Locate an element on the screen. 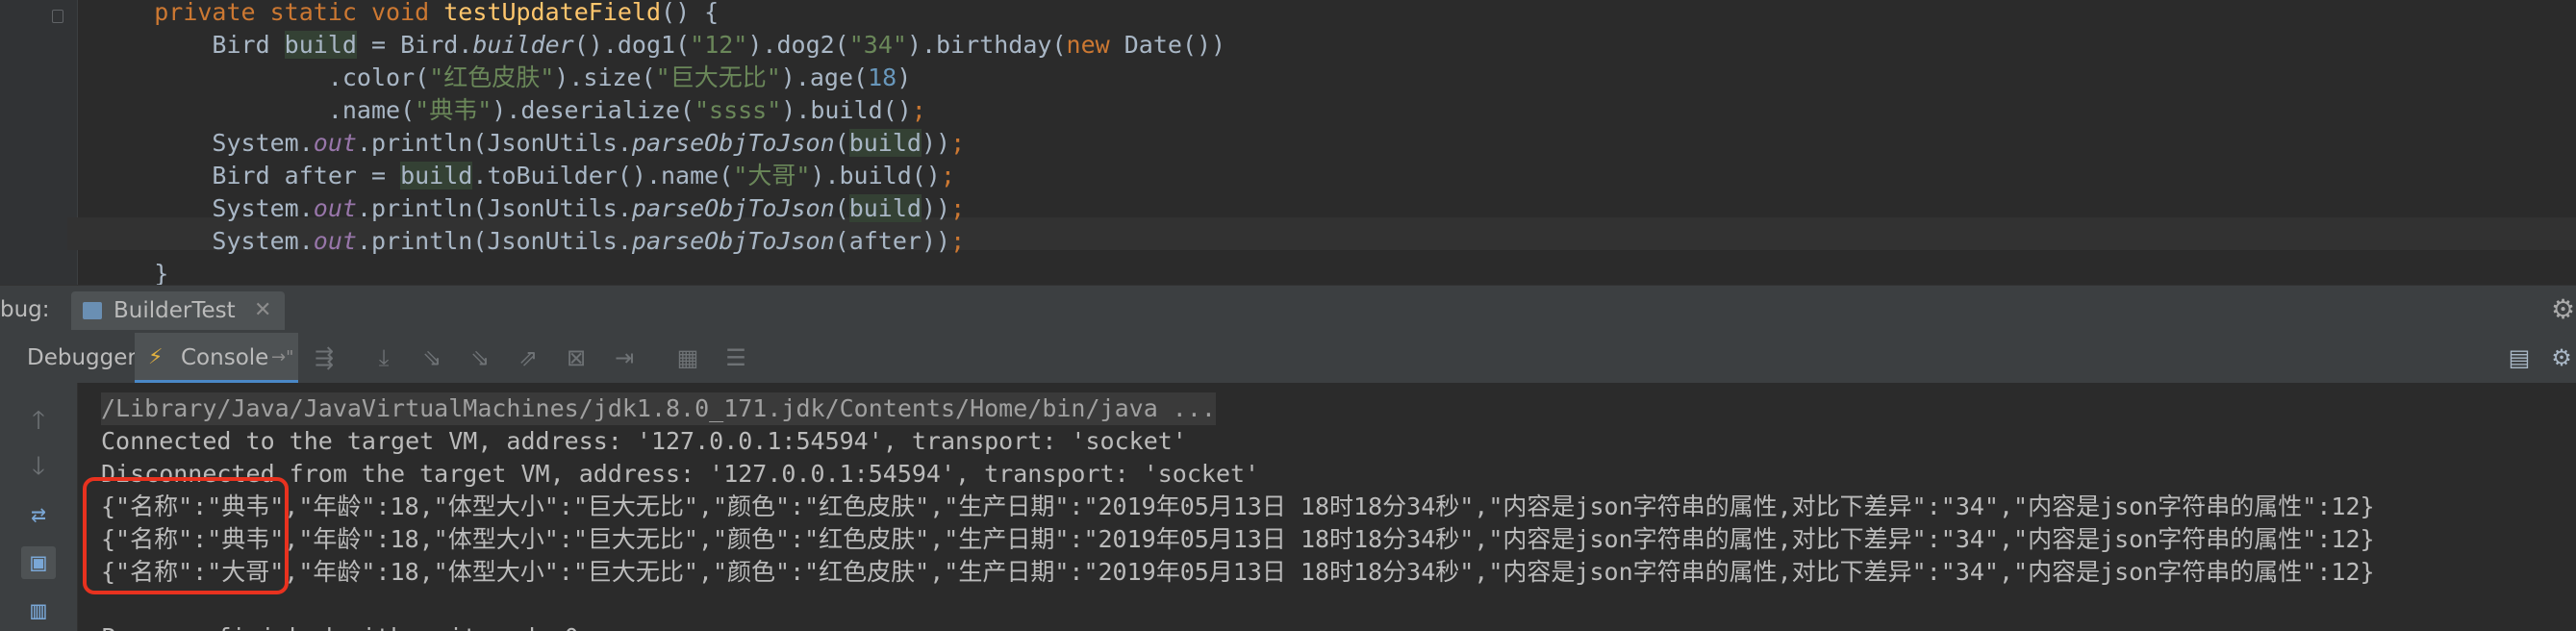  debug-window-title: bug: is located at coordinates (25, 309).